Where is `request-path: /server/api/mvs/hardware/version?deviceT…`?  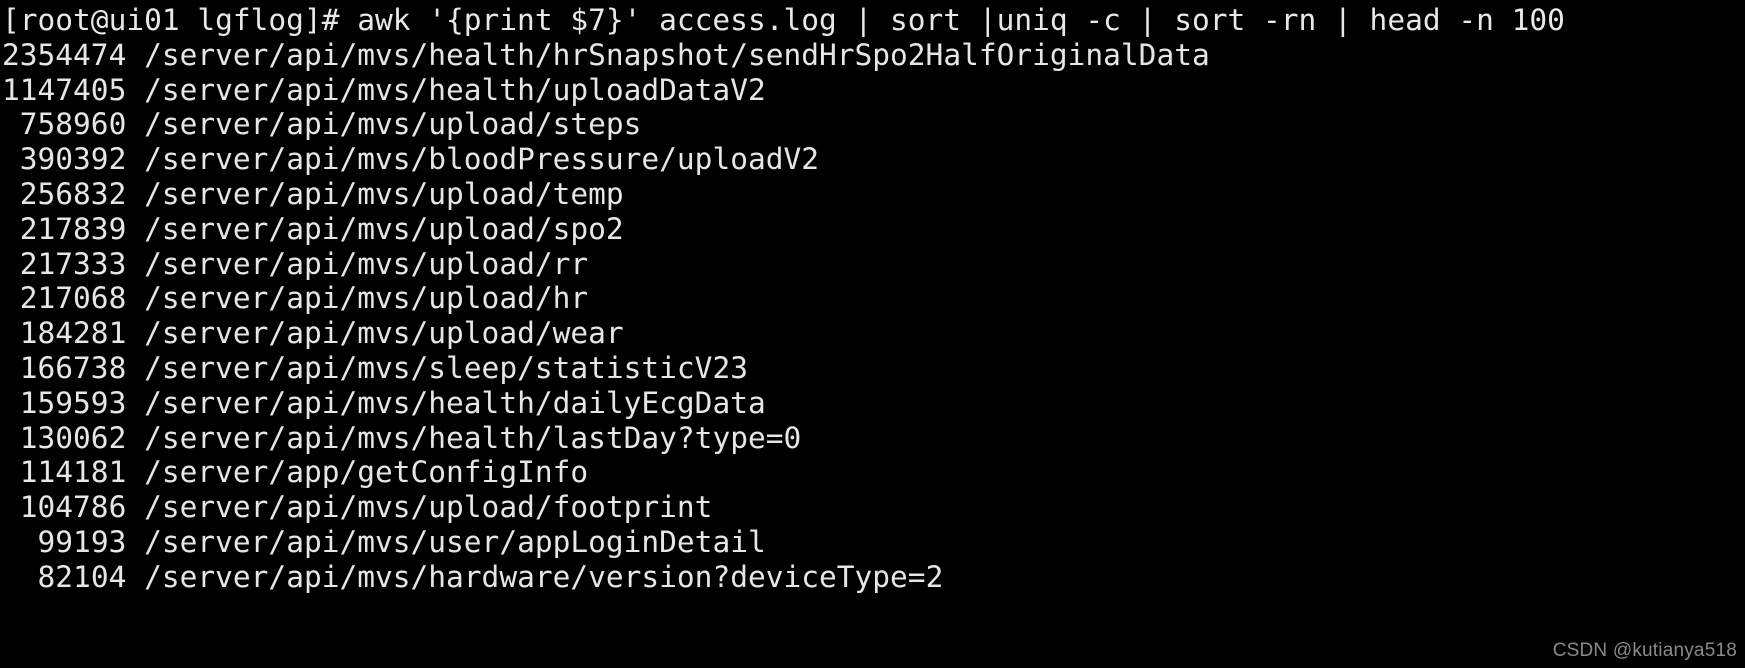
request-path: /server/api/mvs/hardware/version?deviceT… is located at coordinates (544, 576).